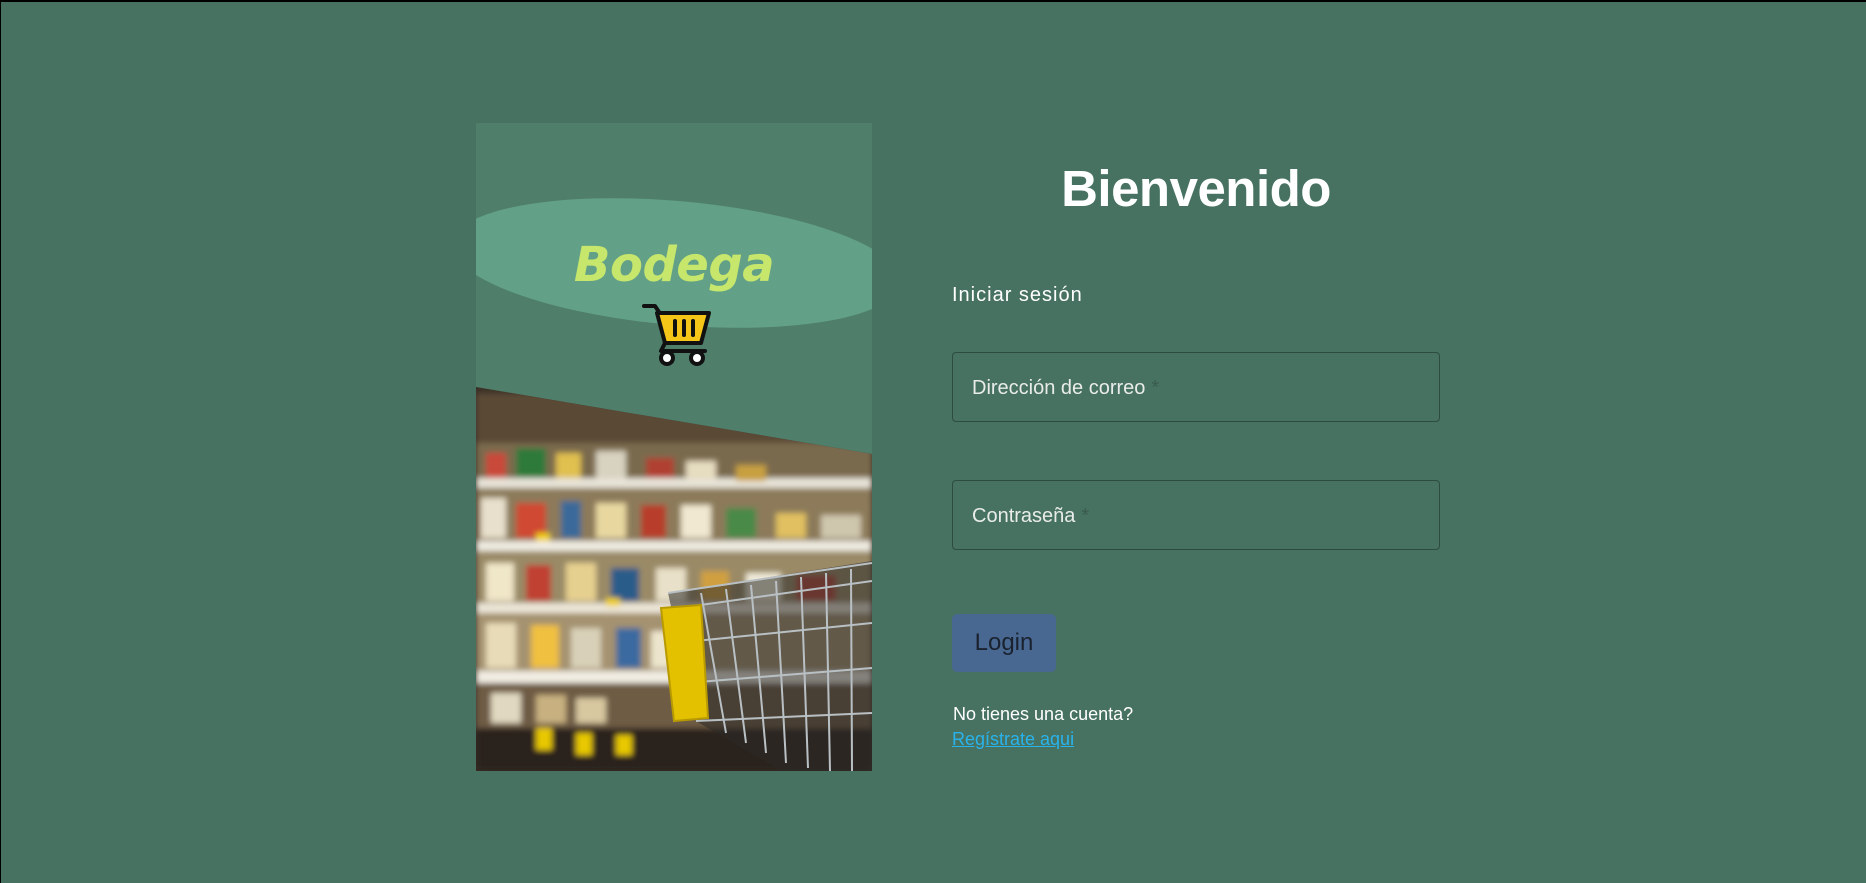  I want to click on welcome-heading: Bienvenido, so click(1196, 188).